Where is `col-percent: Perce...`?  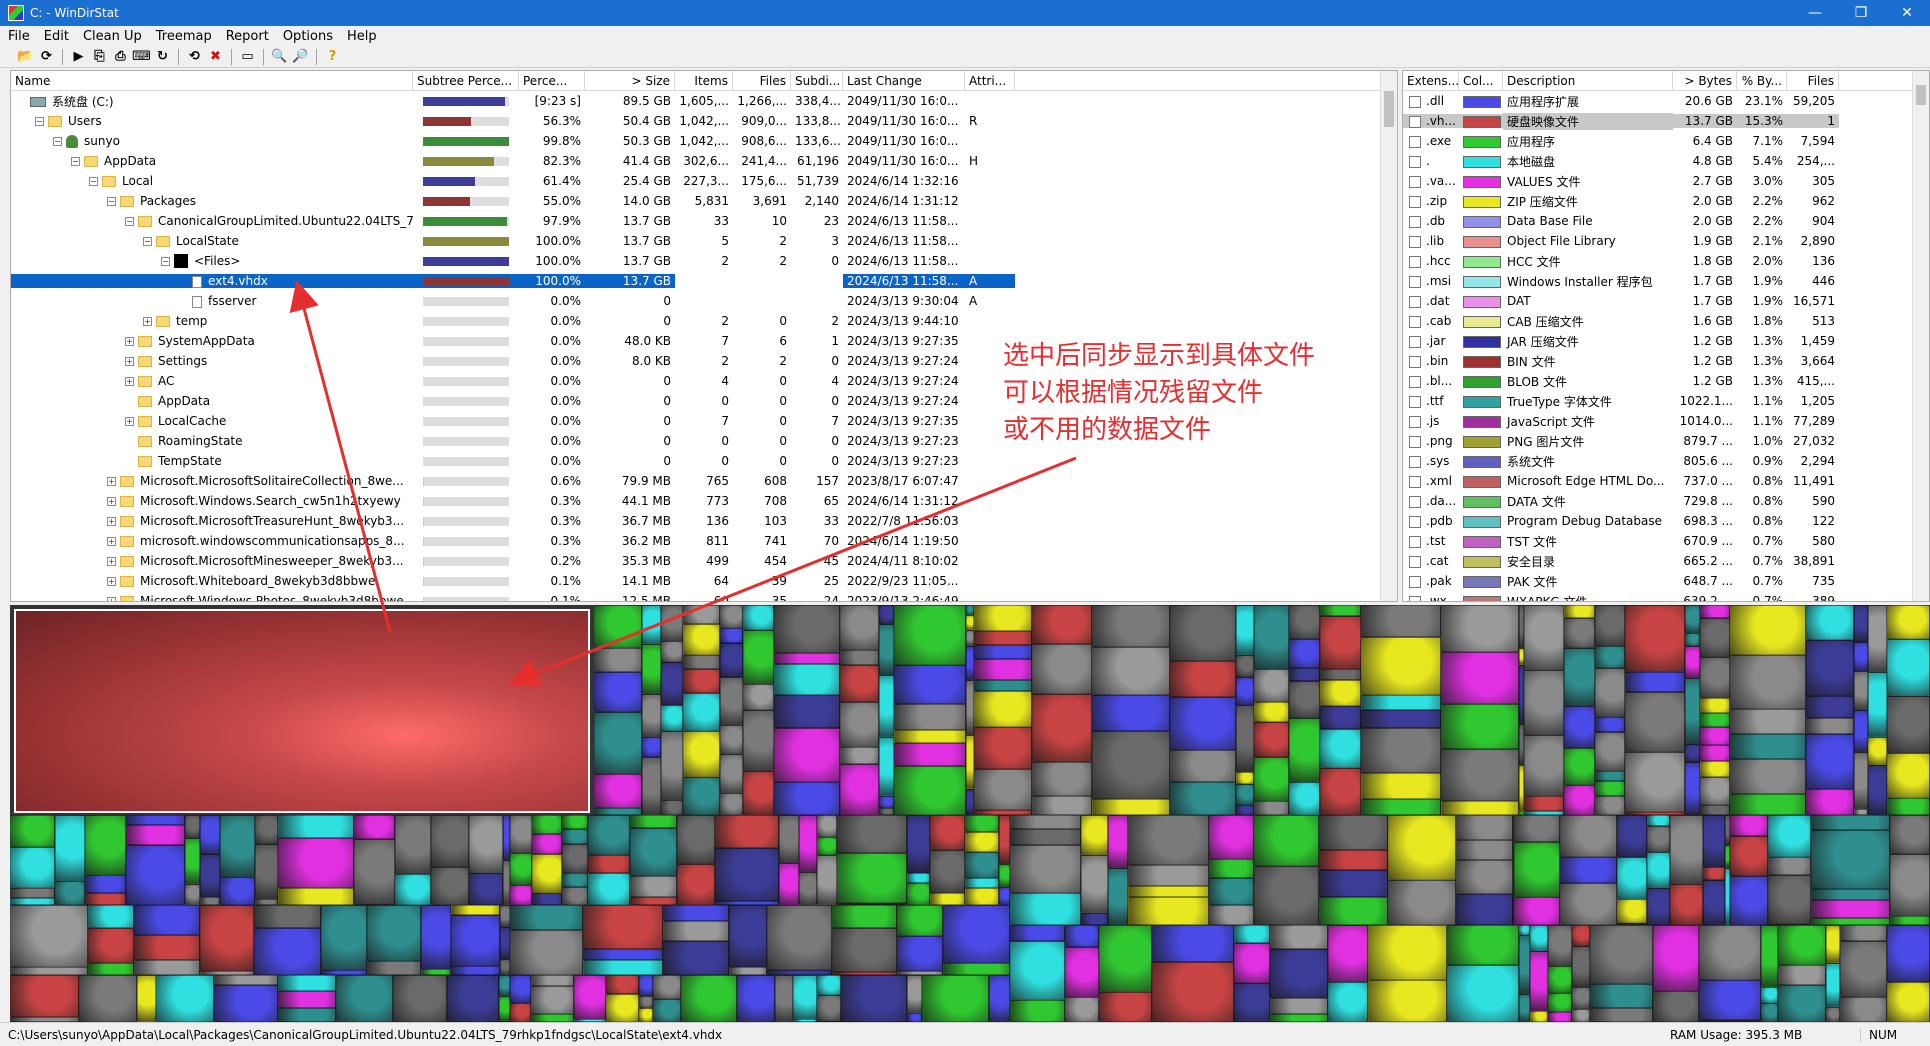 col-percent: Perce... is located at coordinates (552, 80).